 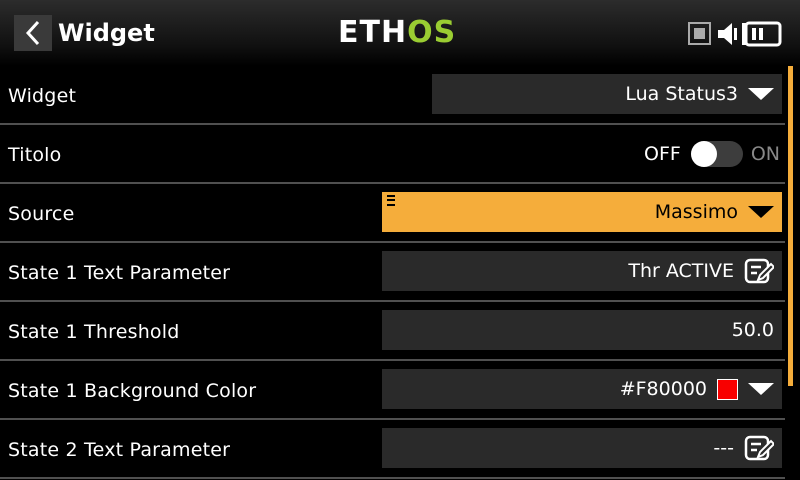 What do you see at coordinates (119, 273) in the screenshot?
I see `state1-text-label: State 1 Text Parameter` at bounding box center [119, 273].